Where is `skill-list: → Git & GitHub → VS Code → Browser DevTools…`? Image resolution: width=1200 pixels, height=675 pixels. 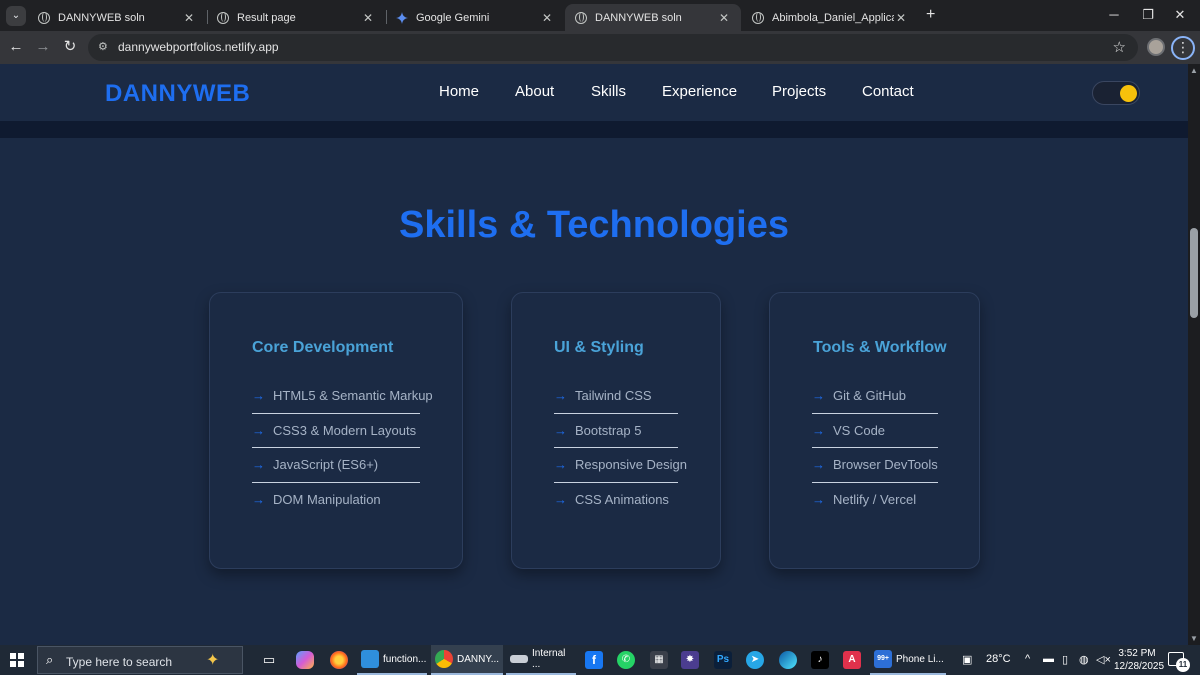 skill-list: → Git & GitHub → VS Code → Browser DevTools… is located at coordinates (875, 448).